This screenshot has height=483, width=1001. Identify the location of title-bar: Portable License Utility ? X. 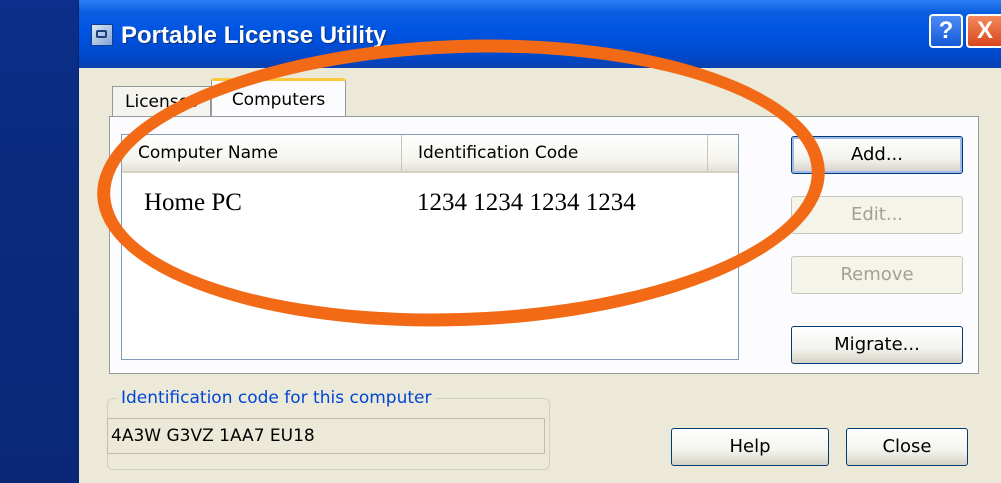
(540, 34).